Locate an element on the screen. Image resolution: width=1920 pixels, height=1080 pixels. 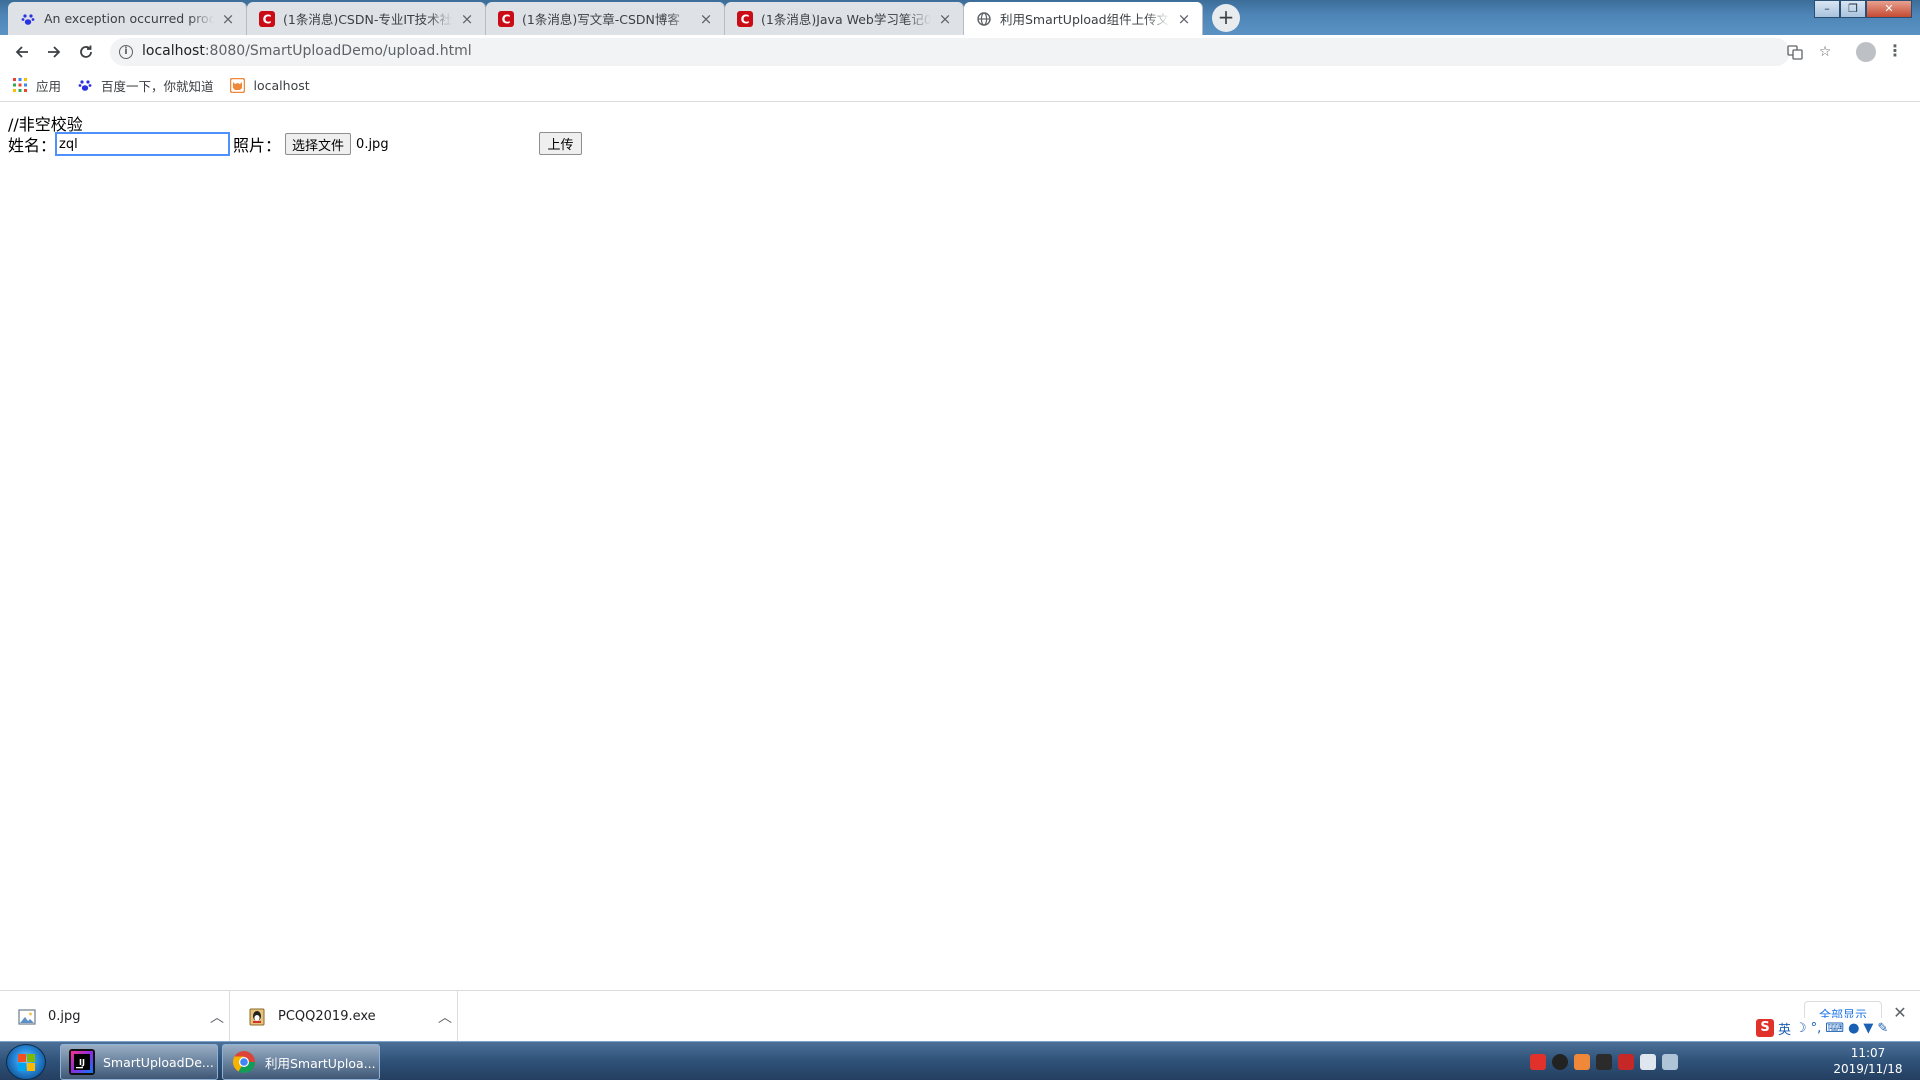
bookmark-apps: 应用 is located at coordinates (36, 85).